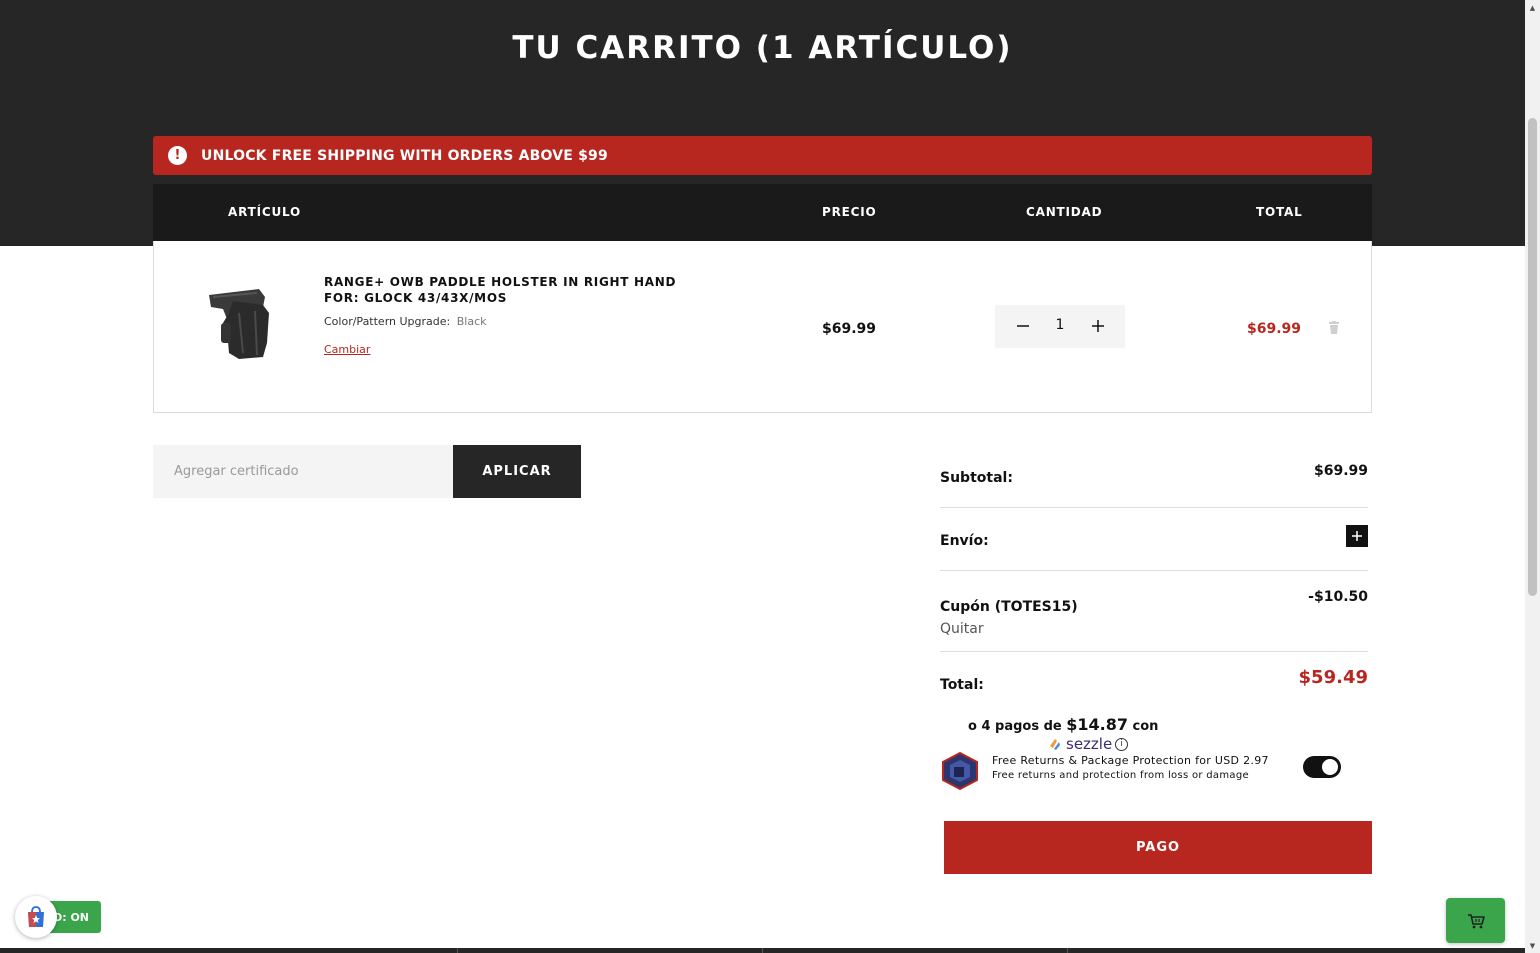 This screenshot has height=953, width=1540. I want to click on package-protection-logo, so click(960, 771).